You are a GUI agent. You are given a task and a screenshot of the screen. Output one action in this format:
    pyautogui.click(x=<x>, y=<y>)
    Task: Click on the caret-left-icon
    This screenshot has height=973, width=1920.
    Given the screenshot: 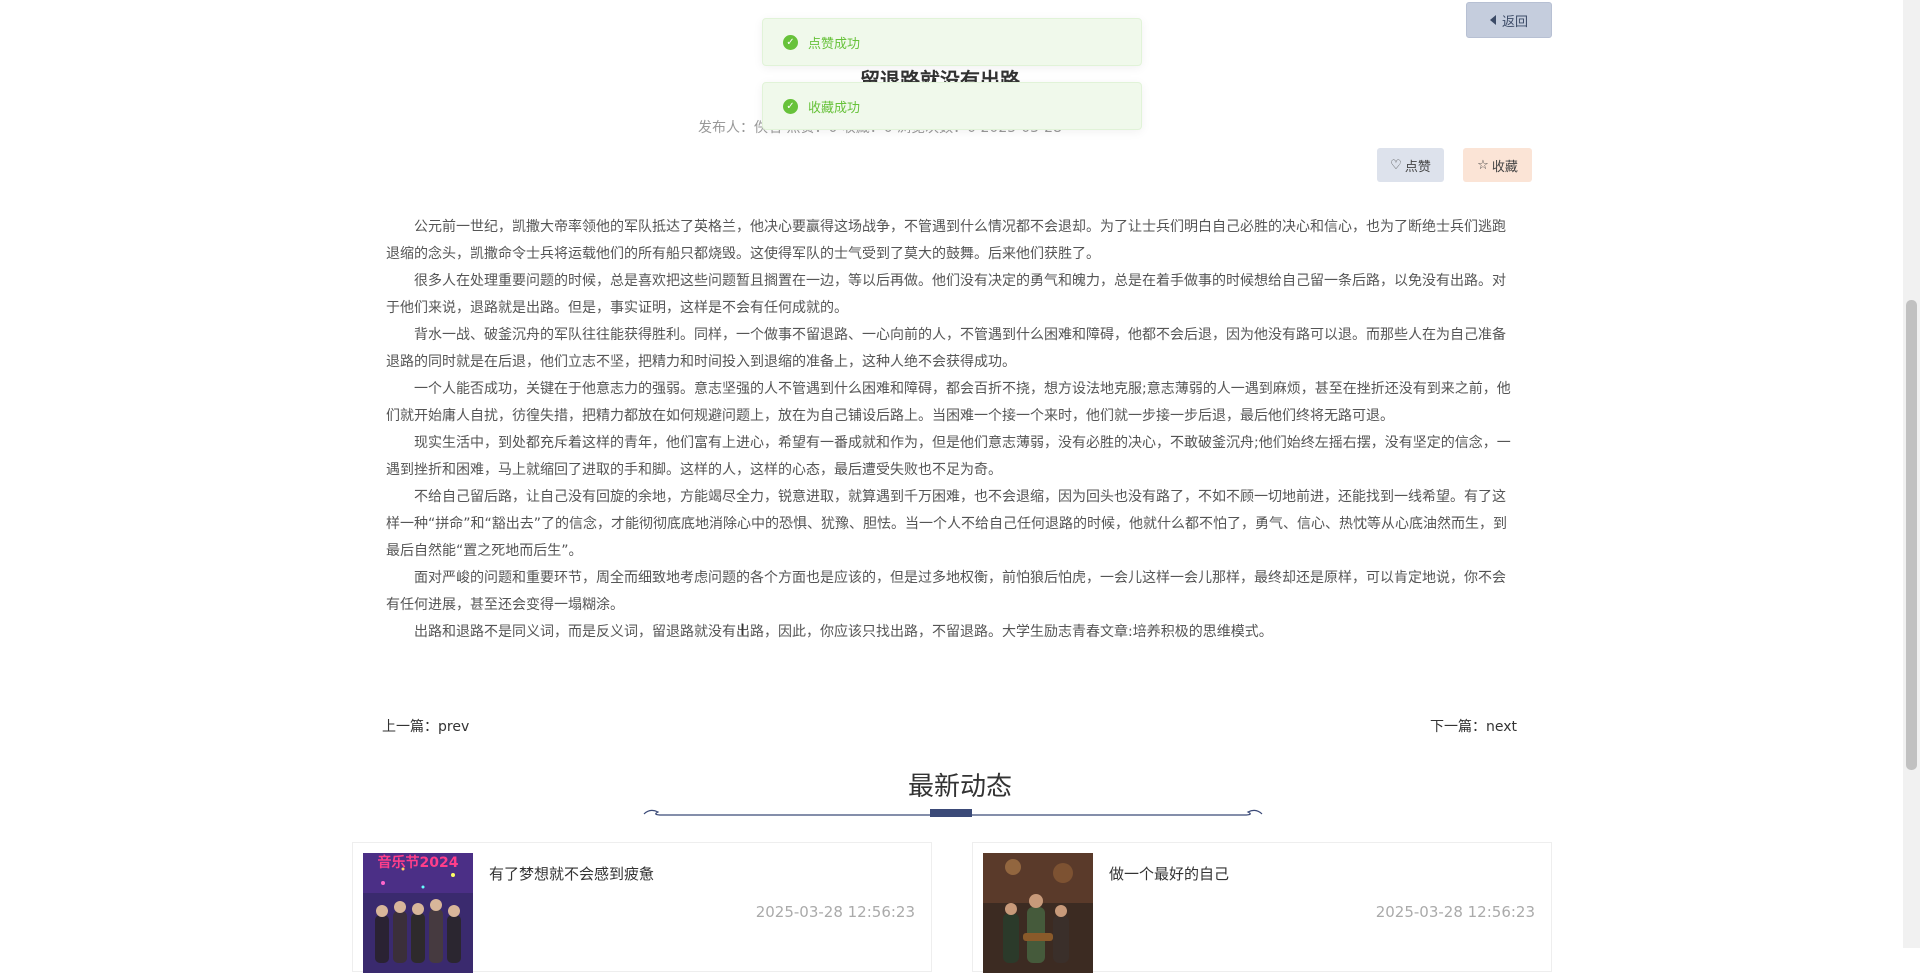 What is the action you would take?
    pyautogui.click(x=1492, y=20)
    